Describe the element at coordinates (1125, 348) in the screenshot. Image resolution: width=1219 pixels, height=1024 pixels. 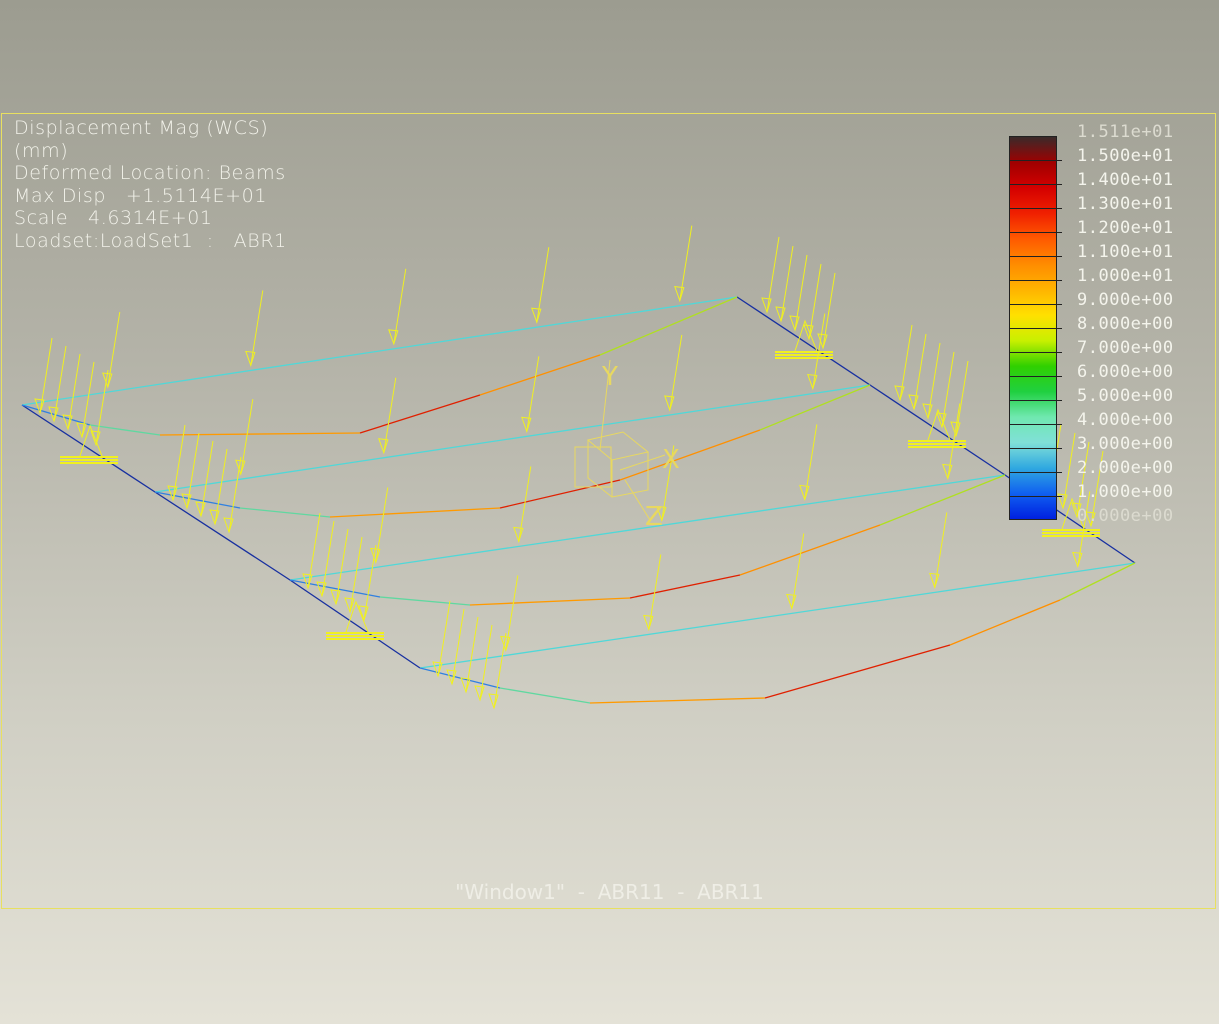
I see `legend-label: 7.000e+00` at that location.